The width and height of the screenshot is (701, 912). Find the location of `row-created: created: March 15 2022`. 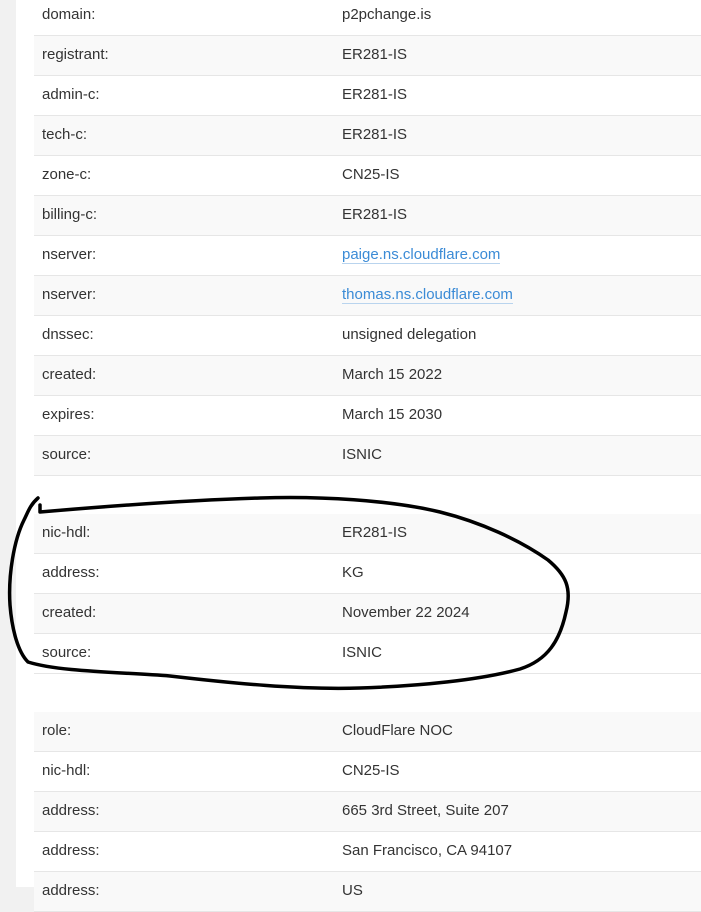

row-created: created: March 15 2022 is located at coordinates (367, 376).